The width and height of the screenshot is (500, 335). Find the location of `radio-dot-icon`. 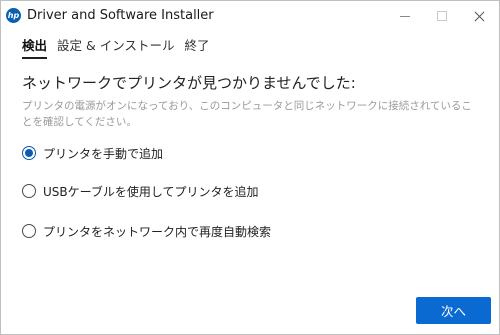

radio-dot-icon is located at coordinates (29, 153).